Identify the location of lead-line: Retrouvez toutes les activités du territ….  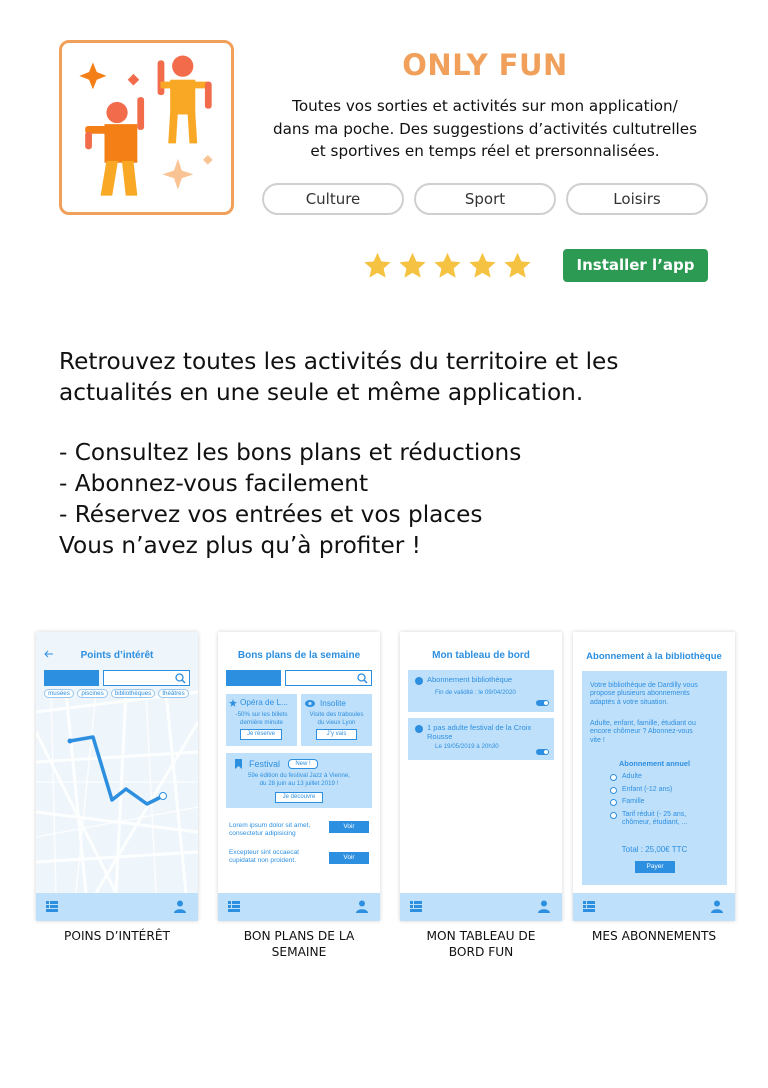
(339, 361).